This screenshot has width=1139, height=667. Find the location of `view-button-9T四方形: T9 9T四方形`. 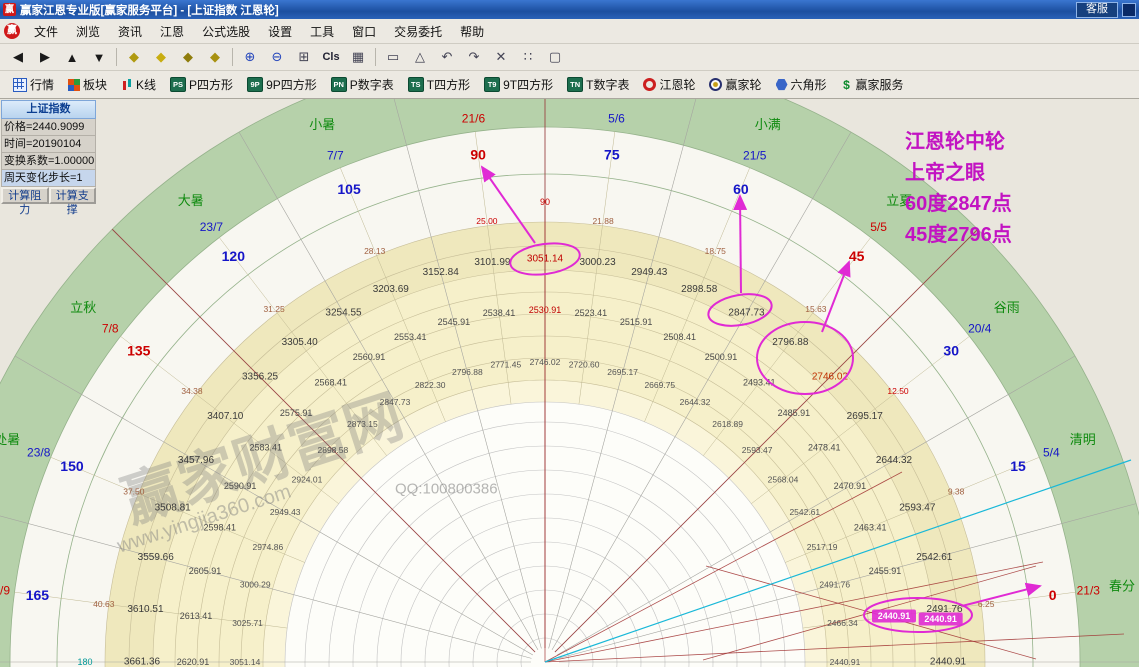

view-button-9T四方形: T9 9T四方形 is located at coordinates (518, 84).